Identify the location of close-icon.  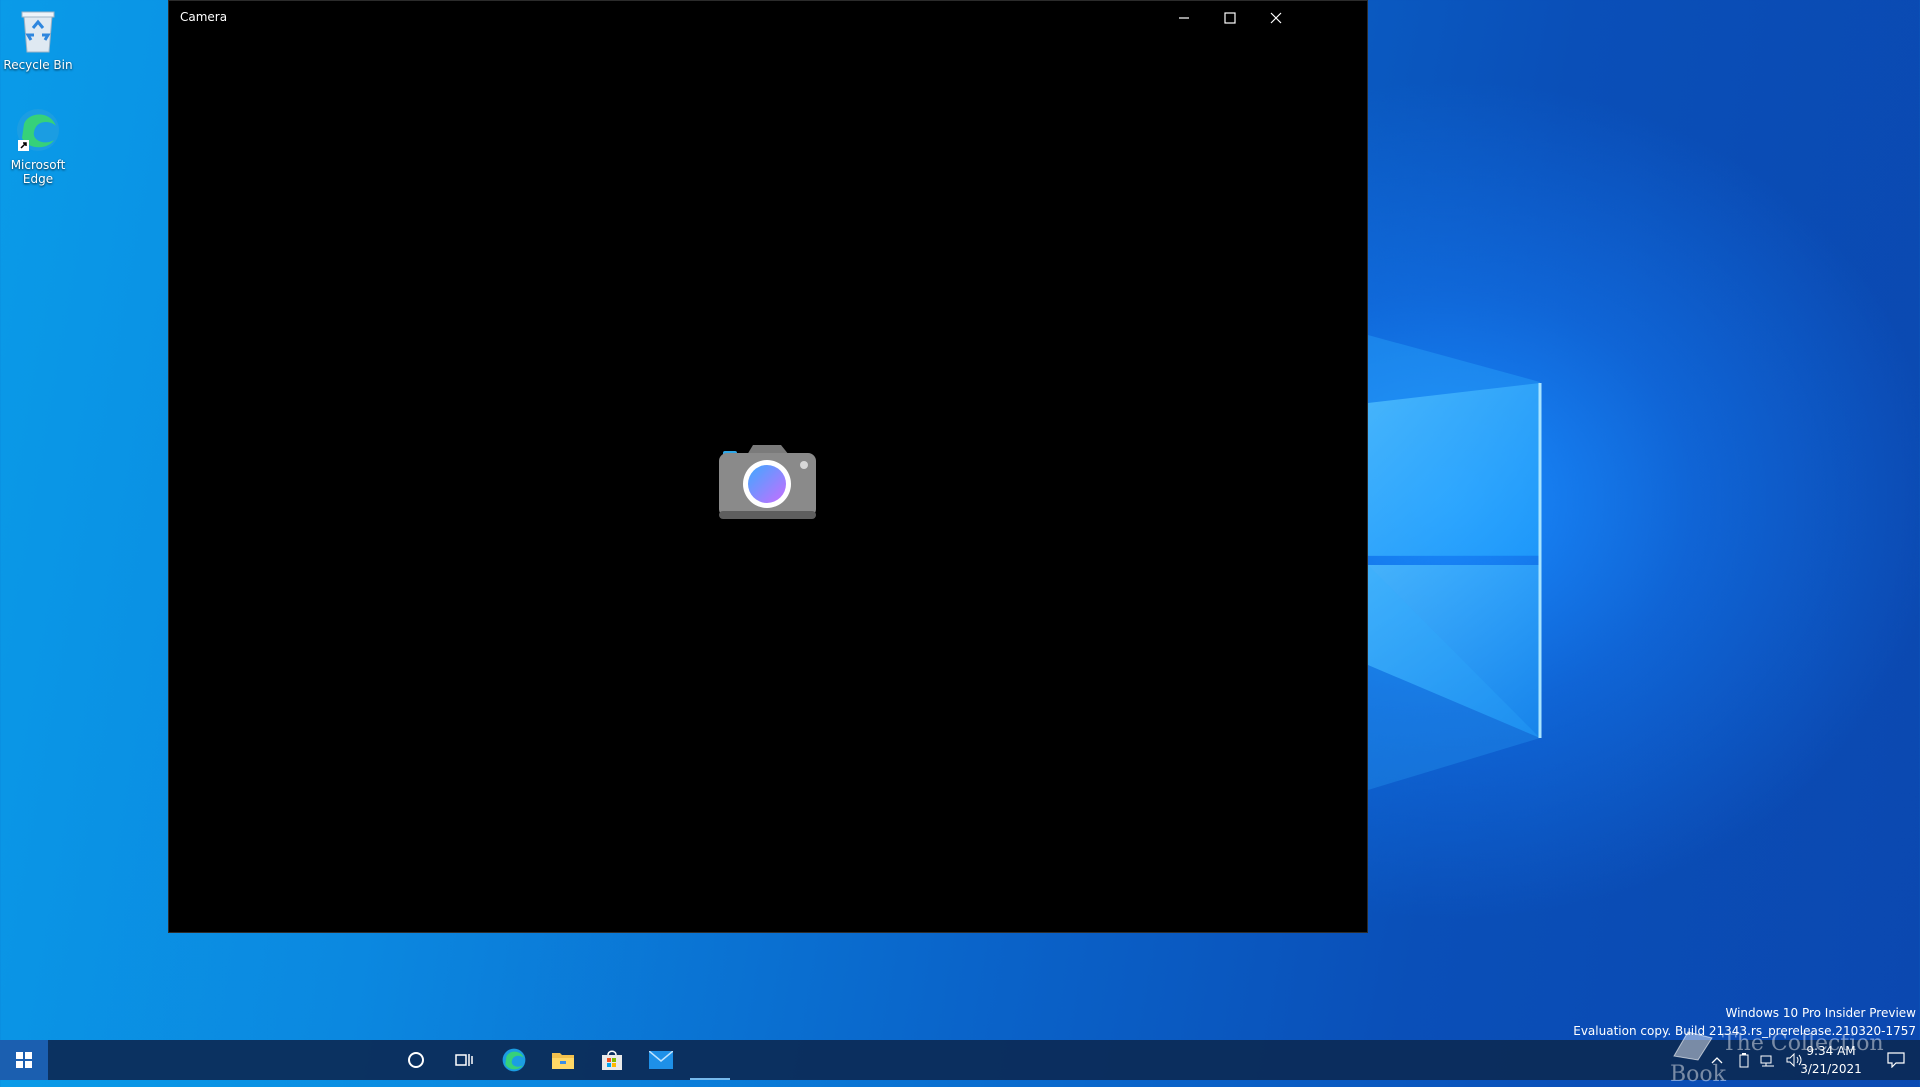
(1276, 17).